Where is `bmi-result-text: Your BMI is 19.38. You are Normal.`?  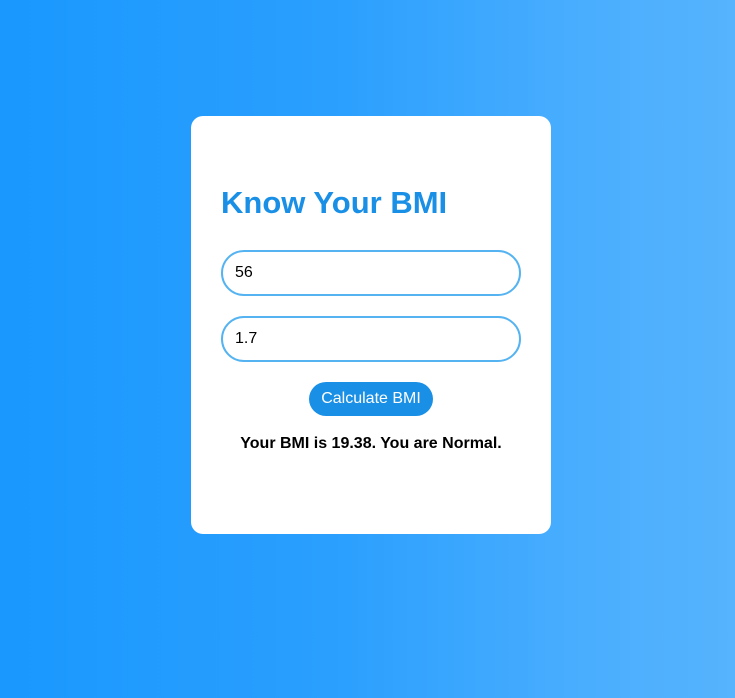
bmi-result-text: Your BMI is 19.38. You are Normal. is located at coordinates (371, 443).